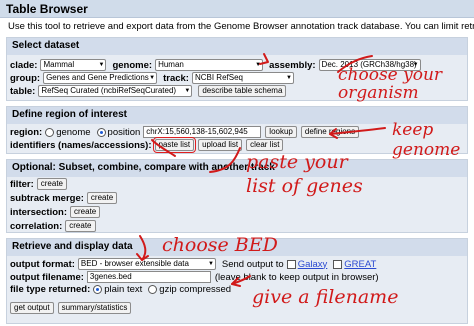 The width and height of the screenshot is (474, 326). What do you see at coordinates (426, 140) in the screenshot?
I see `annotation-keep-genome: keep genome` at bounding box center [426, 140].